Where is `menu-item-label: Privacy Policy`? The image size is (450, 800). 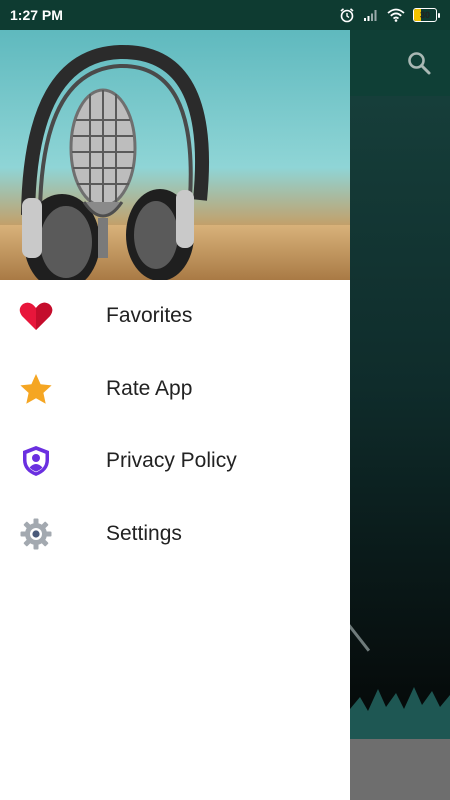 menu-item-label: Privacy Policy is located at coordinates (171, 461).